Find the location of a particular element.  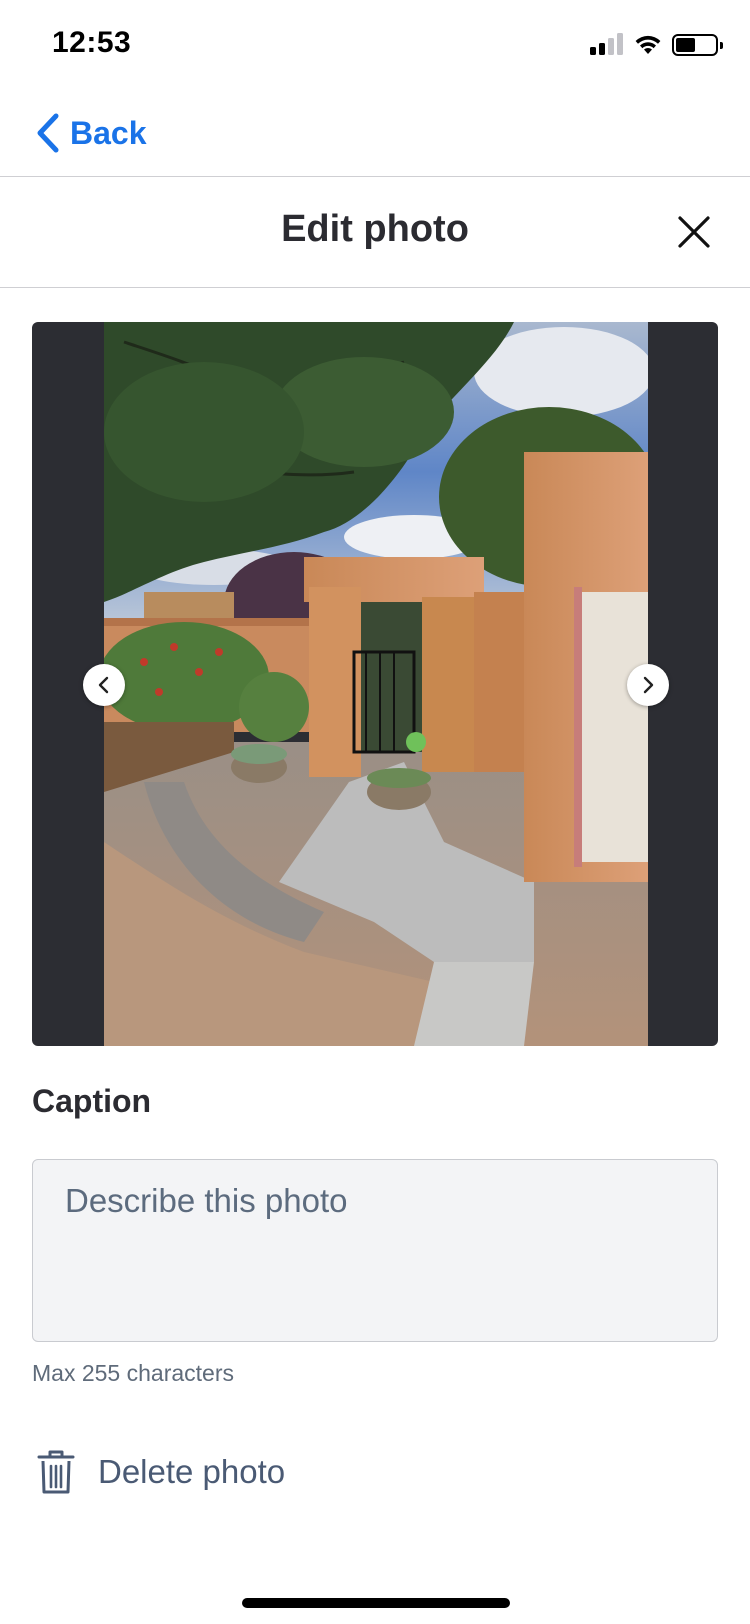

close-icon is located at coordinates (694, 232).